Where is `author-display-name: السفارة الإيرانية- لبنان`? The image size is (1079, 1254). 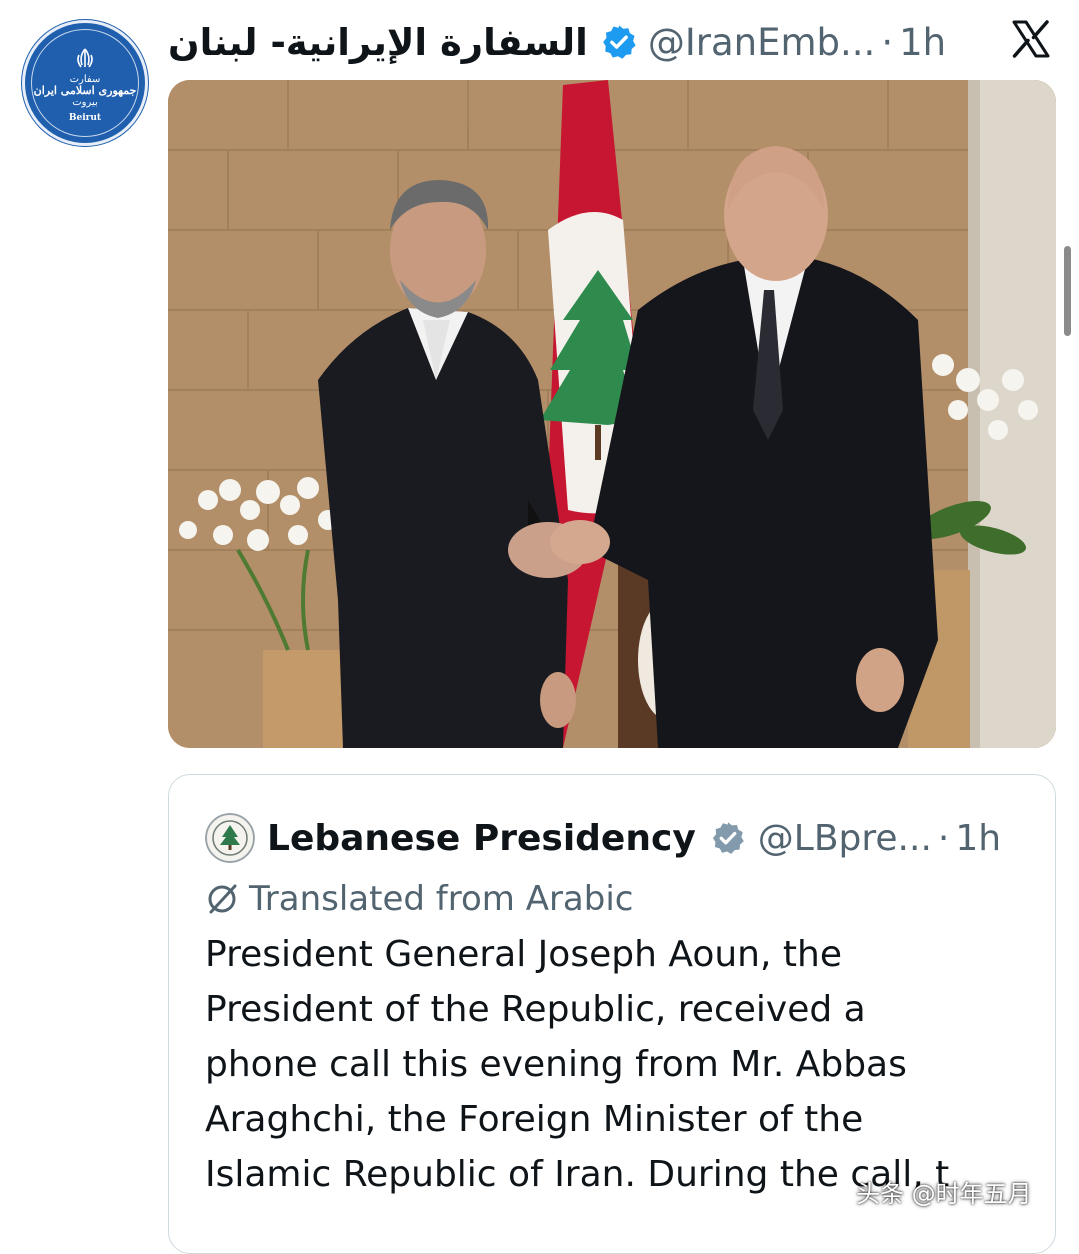 author-display-name: السفارة الإيرانية- لبنان is located at coordinates (378, 42).